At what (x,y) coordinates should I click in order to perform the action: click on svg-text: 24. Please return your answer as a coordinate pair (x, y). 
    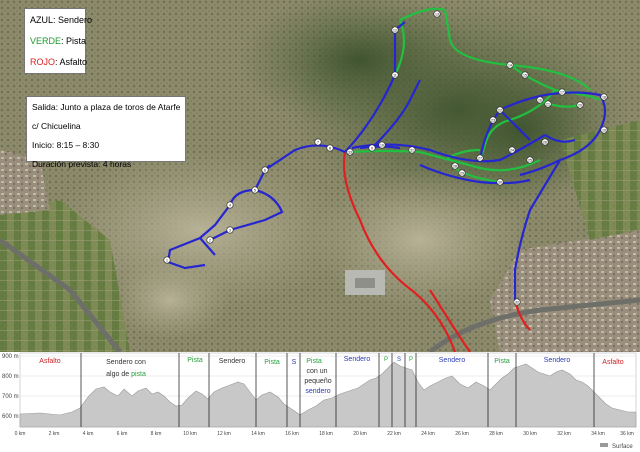
    Looking at the image, I should click on (512, 150).